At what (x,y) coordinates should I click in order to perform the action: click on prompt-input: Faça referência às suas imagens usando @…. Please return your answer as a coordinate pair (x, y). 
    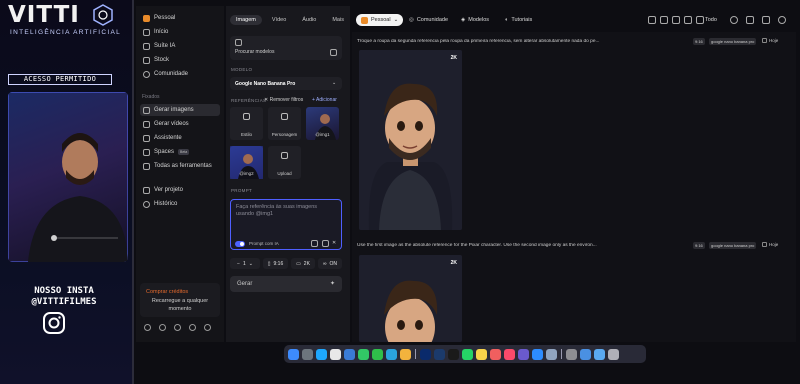
    Looking at the image, I should click on (286, 224).